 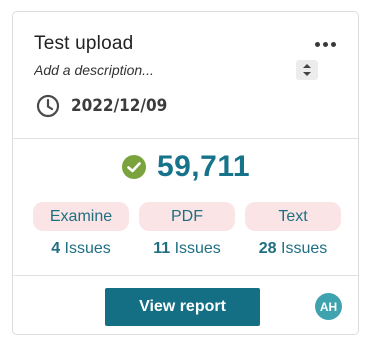 What do you see at coordinates (133, 167) in the screenshot?
I see `check-circle-icon` at bounding box center [133, 167].